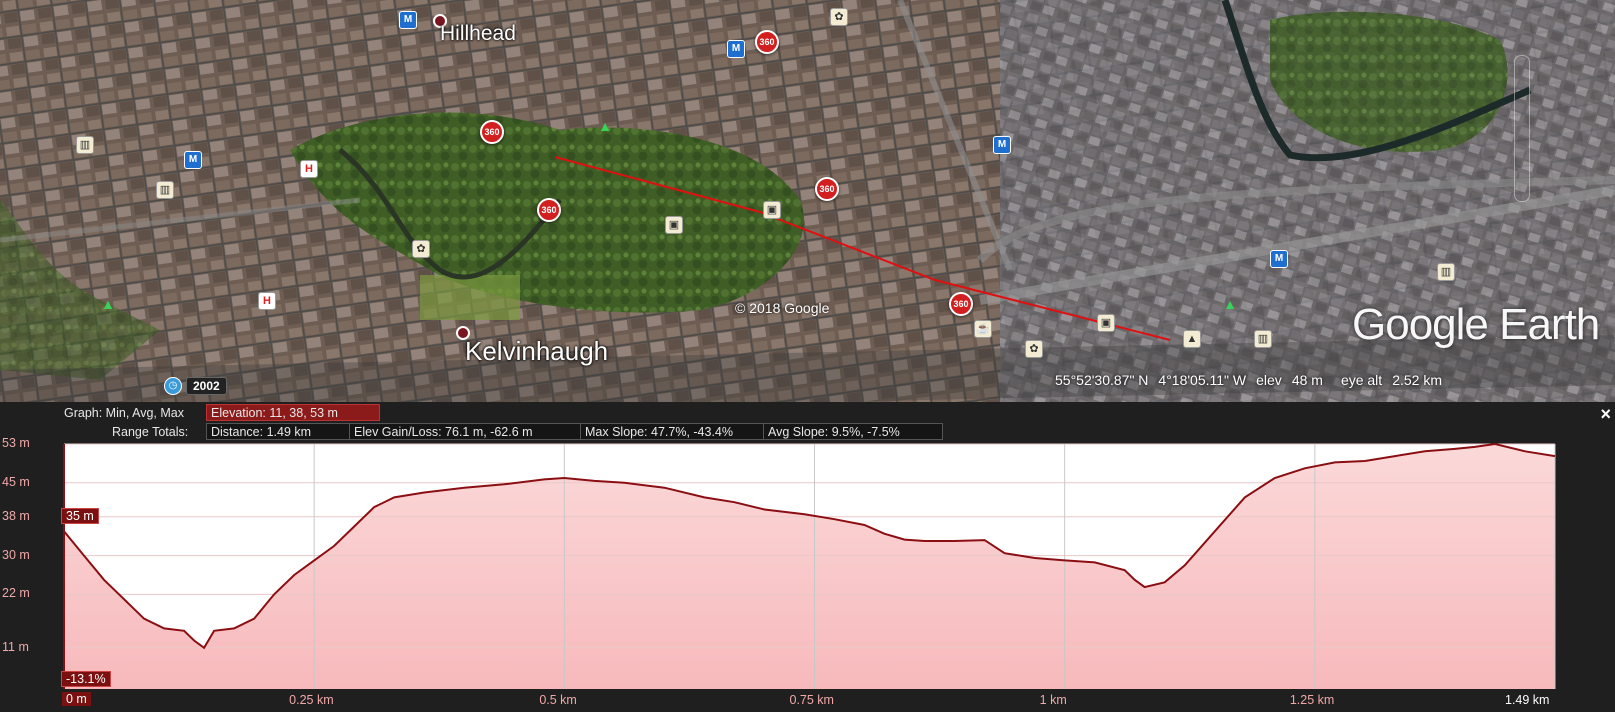  Describe the element at coordinates (16, 443) in the screenshot. I see `y-tick-label: 53 m` at that location.